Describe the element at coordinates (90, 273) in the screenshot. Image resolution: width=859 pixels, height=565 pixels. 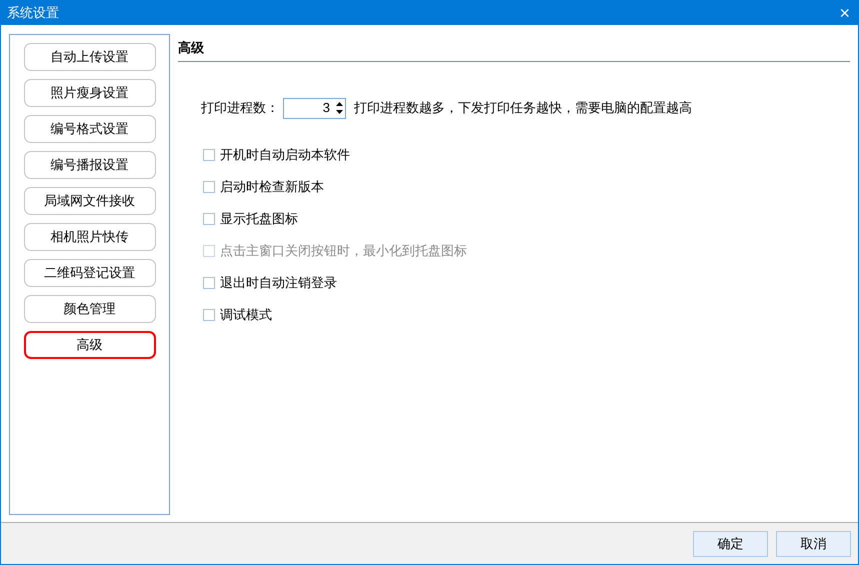
I see `sidebar-item: 二维码登记设置` at that location.